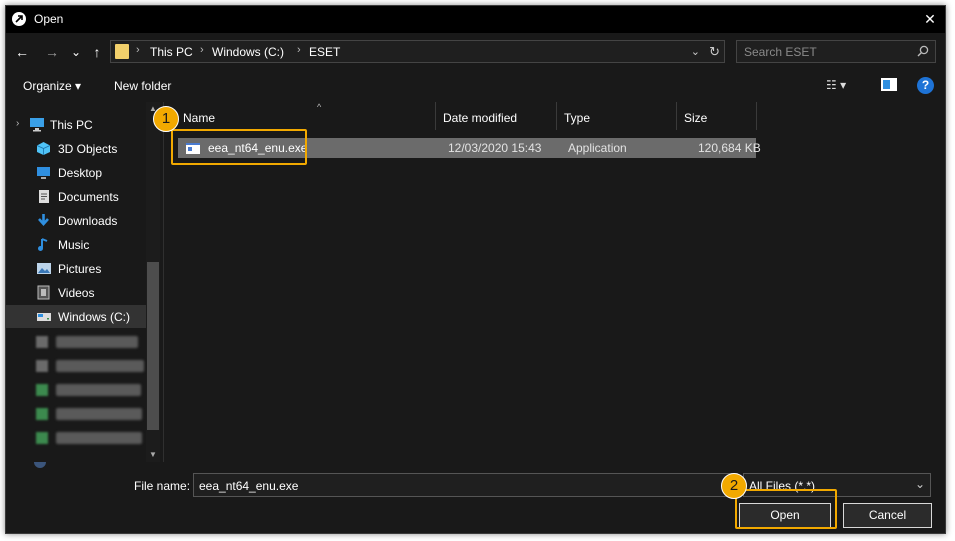 This screenshot has width=955, height=541. Describe the element at coordinates (80, 173) in the screenshot. I see `sidebar-item-label: Desktop` at that location.